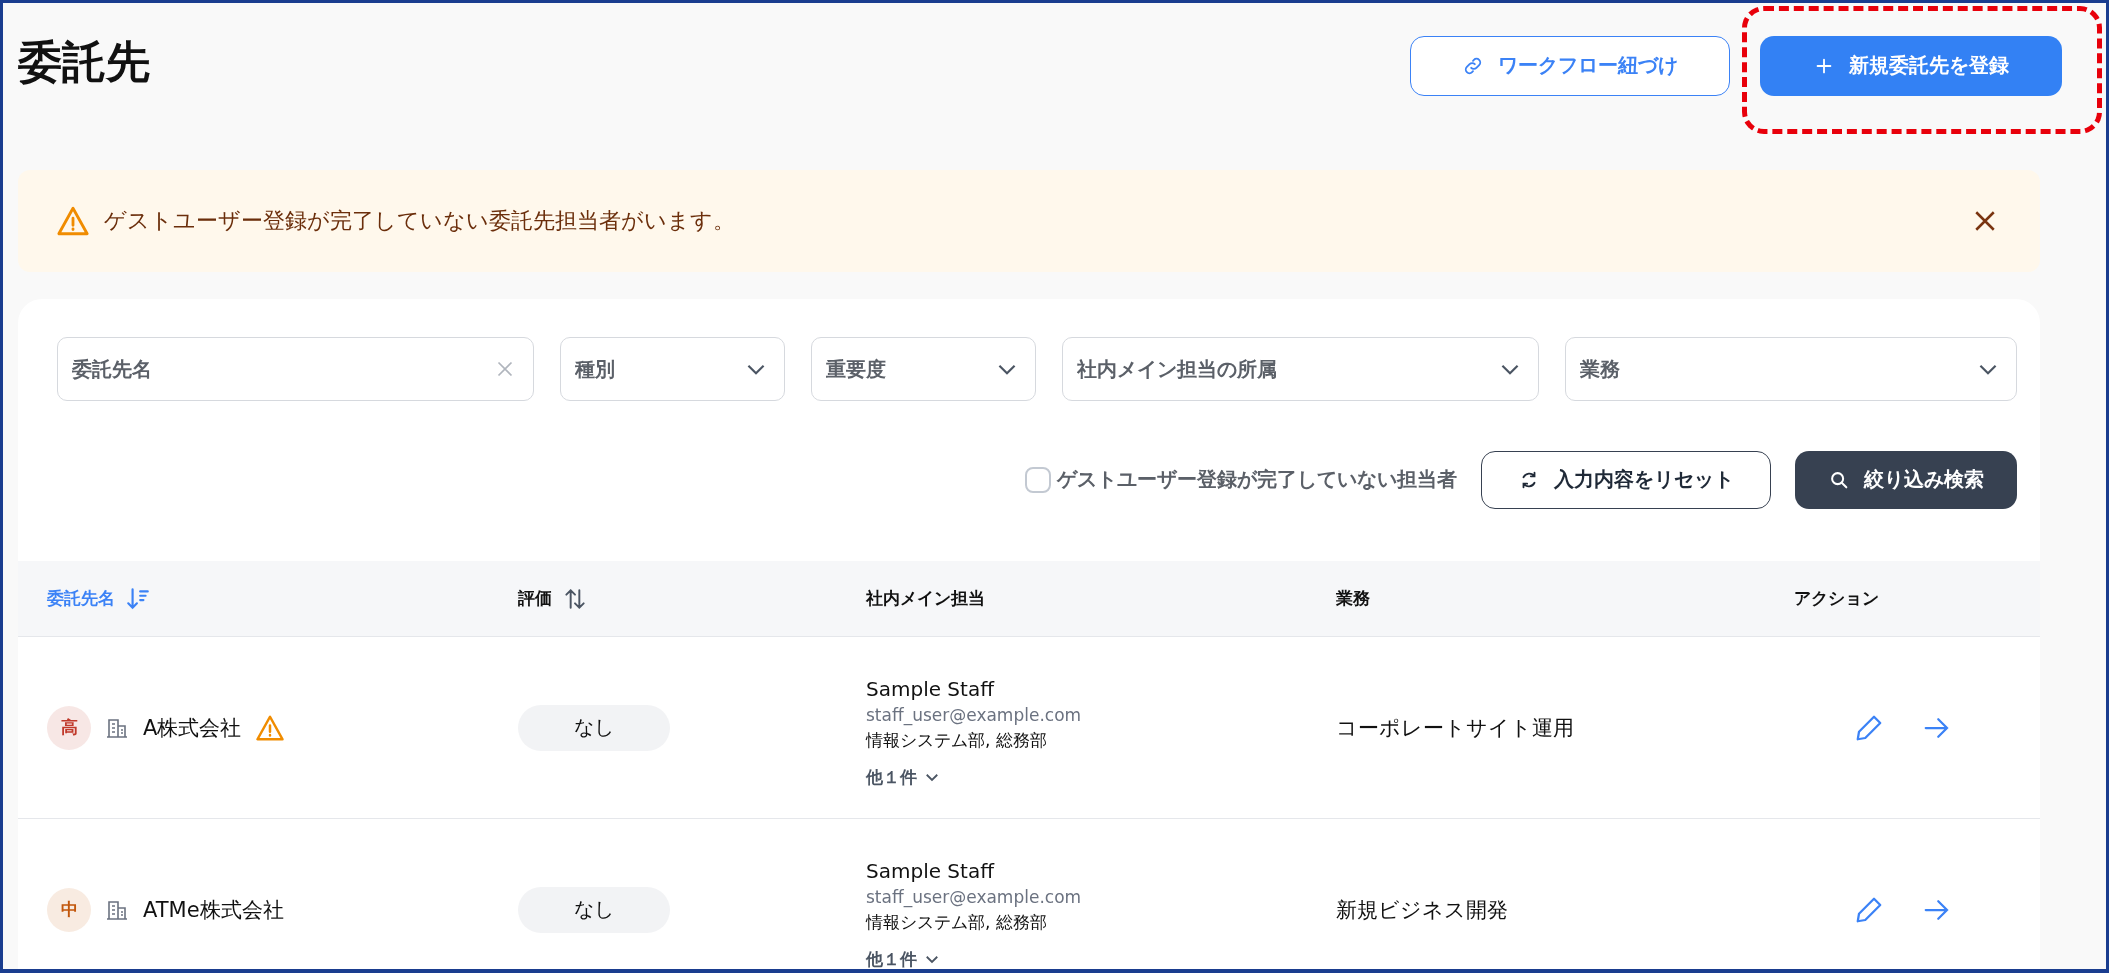 Image resolution: width=2109 pixels, height=973 pixels. I want to click on priority-badge: 高, so click(69, 727).